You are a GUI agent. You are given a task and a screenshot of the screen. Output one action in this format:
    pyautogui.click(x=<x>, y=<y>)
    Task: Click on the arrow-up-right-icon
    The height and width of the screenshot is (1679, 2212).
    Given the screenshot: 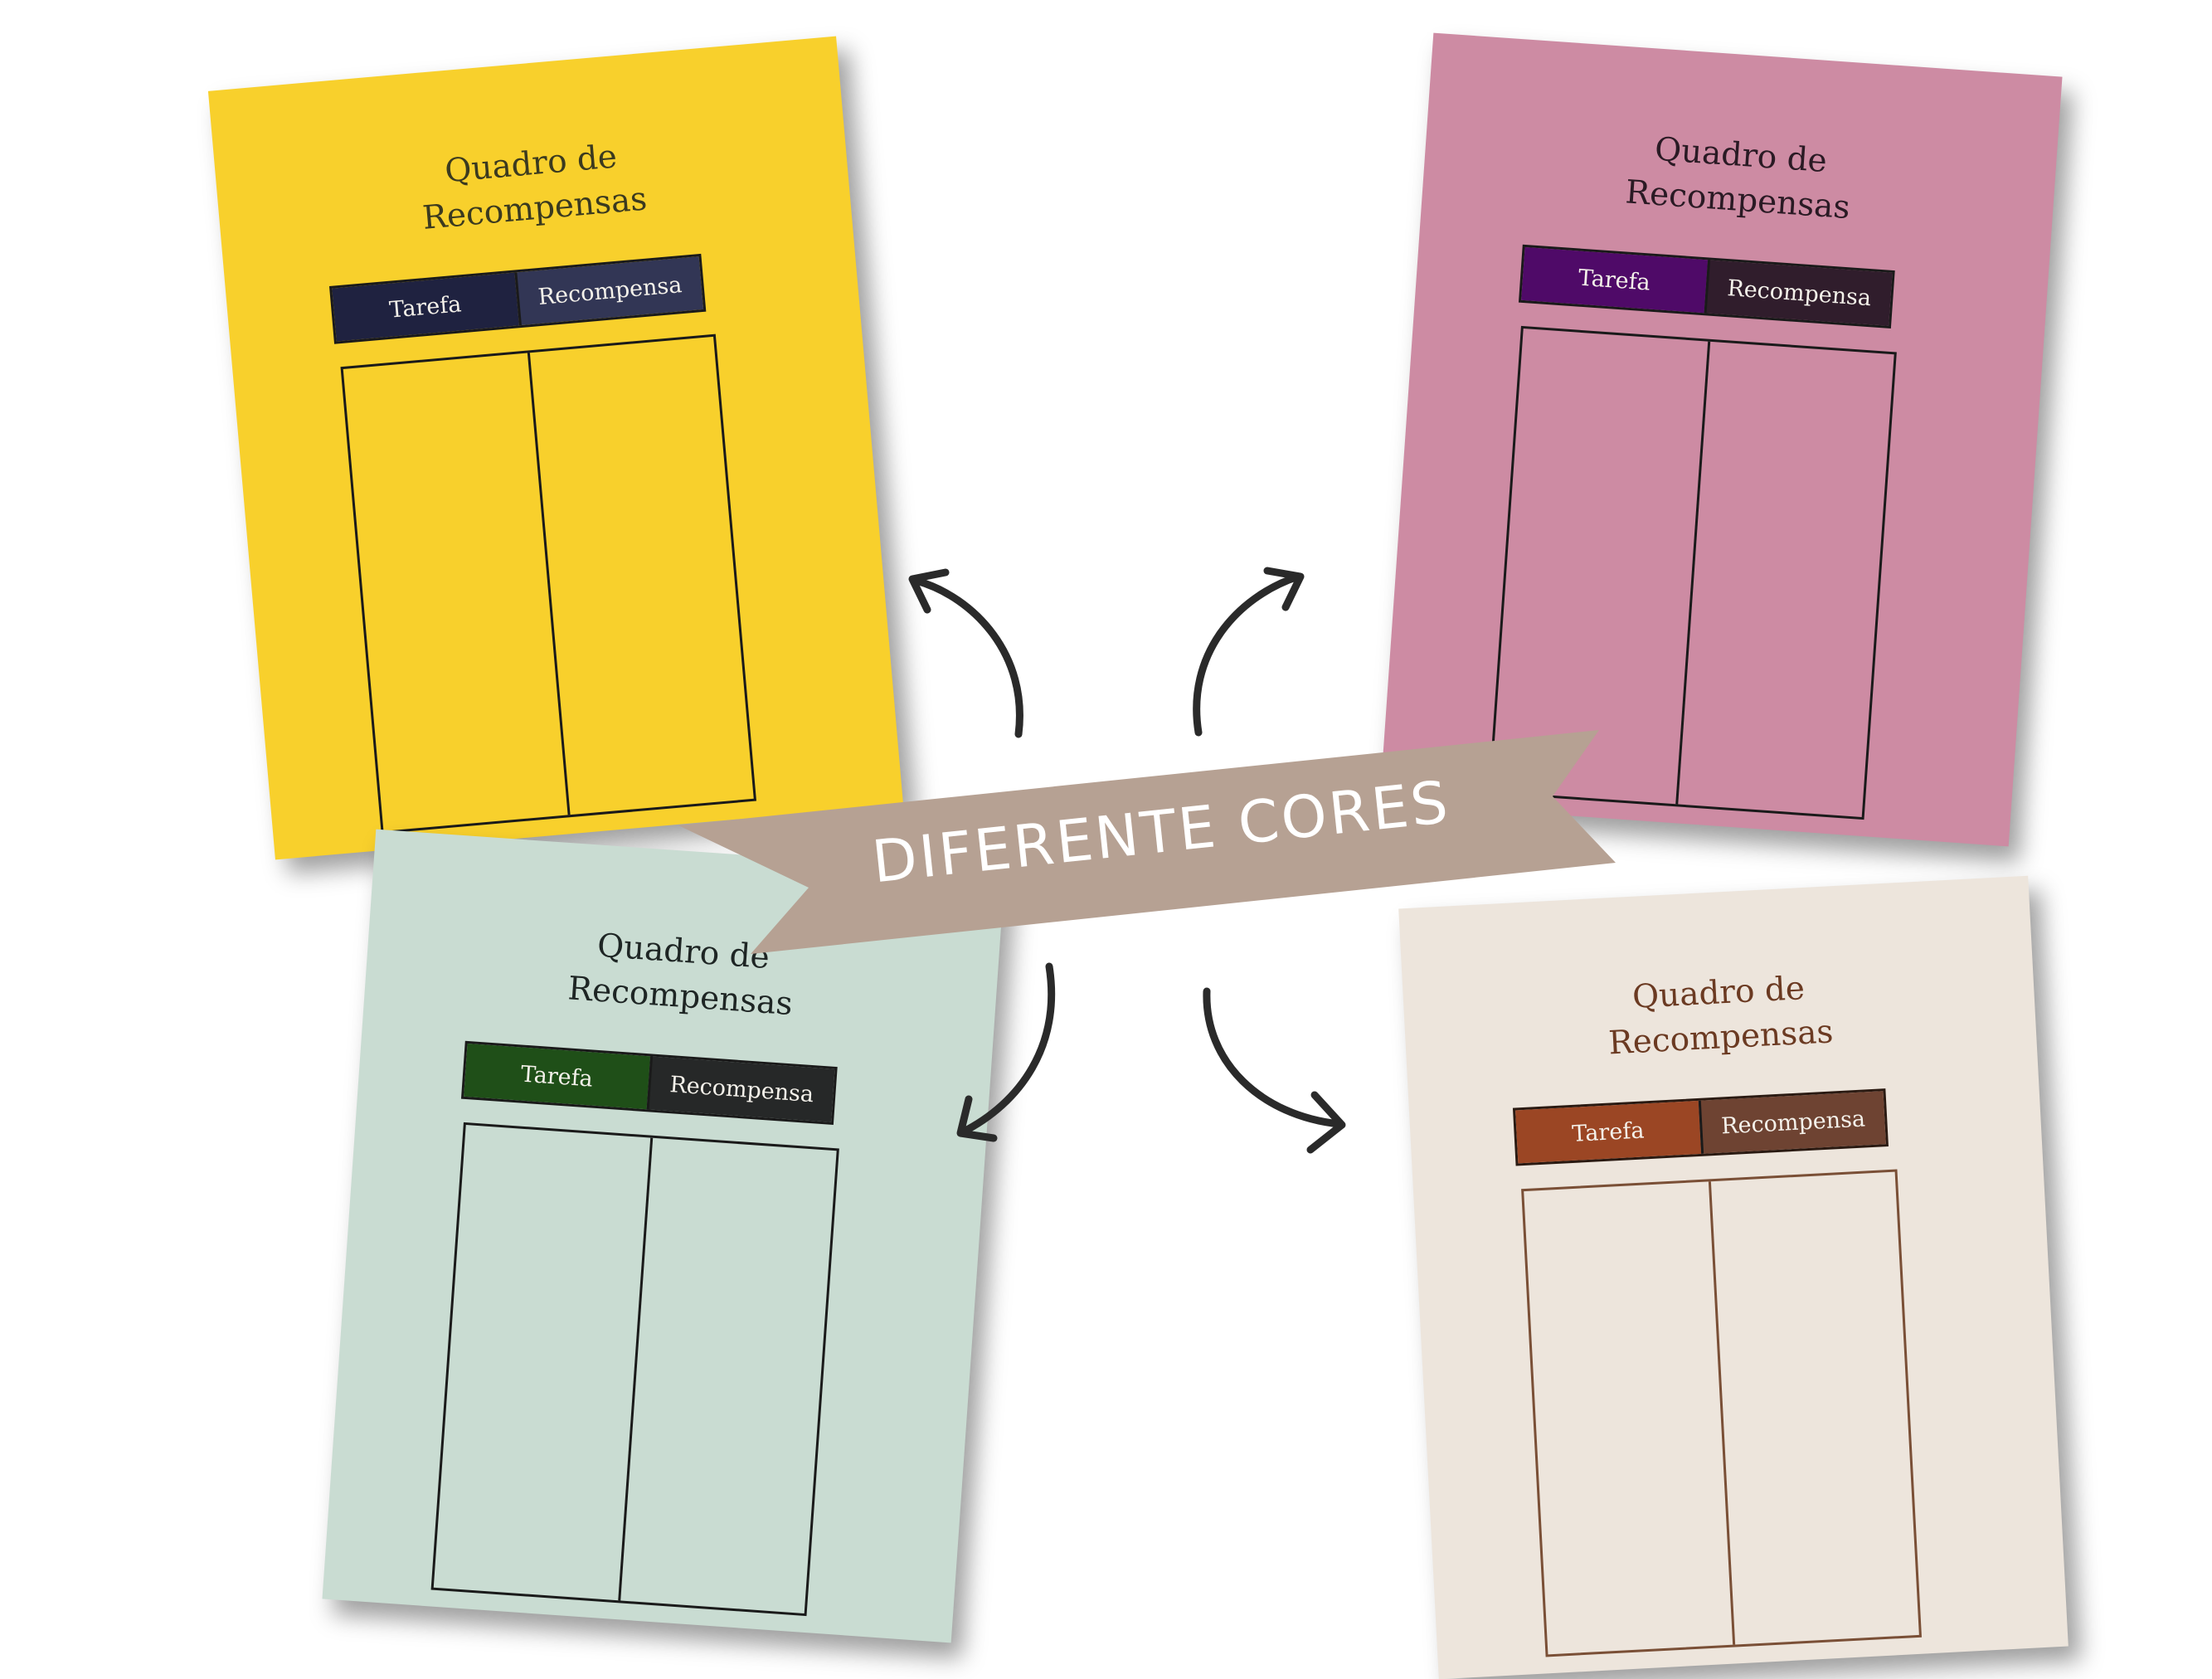 What is the action you would take?
    pyautogui.click(x=1249, y=652)
    